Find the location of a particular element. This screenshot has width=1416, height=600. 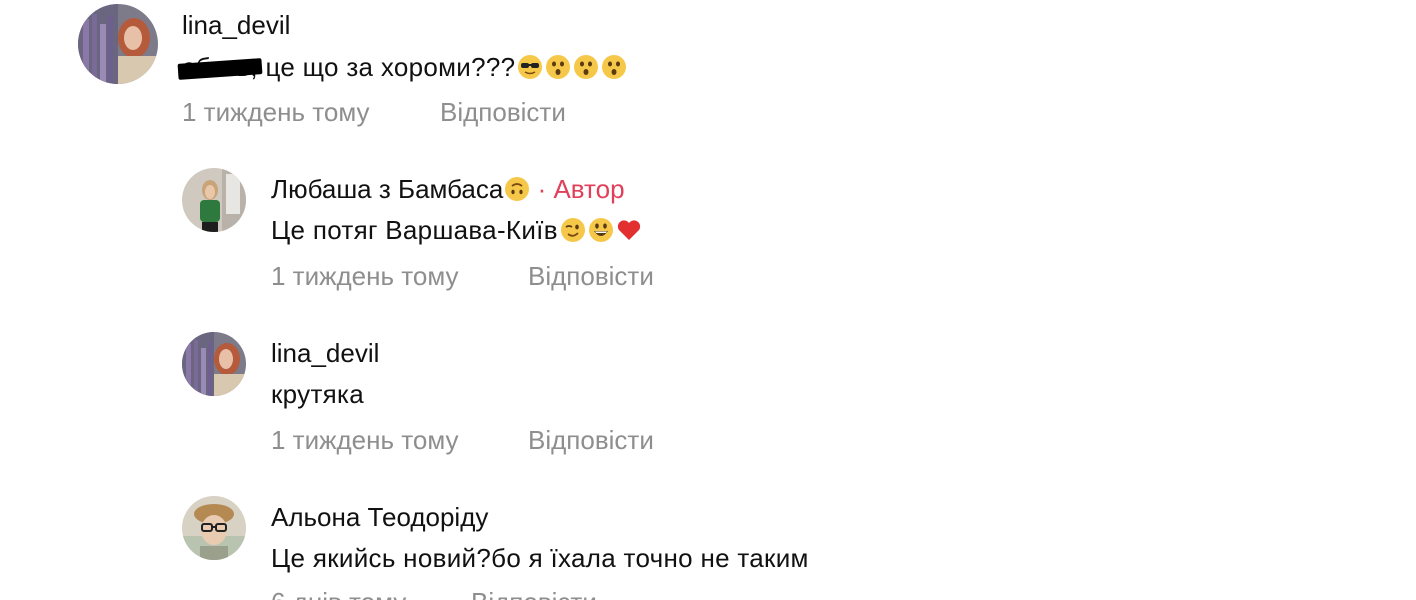

upside-down-face-emoji is located at coordinates (517, 189).